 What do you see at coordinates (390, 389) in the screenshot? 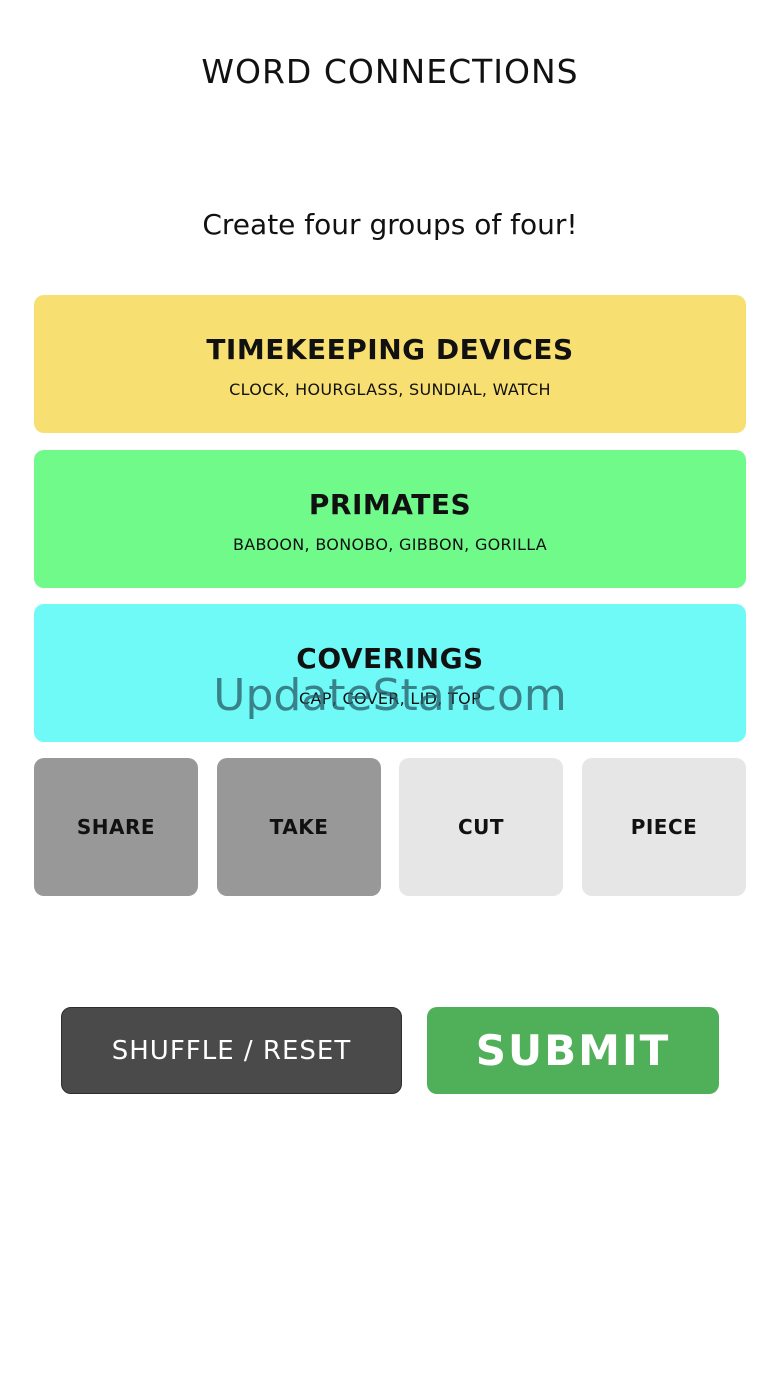
I see `group-words: CLOCK, HOURGLASS, SUNDIAL, WATCH` at bounding box center [390, 389].